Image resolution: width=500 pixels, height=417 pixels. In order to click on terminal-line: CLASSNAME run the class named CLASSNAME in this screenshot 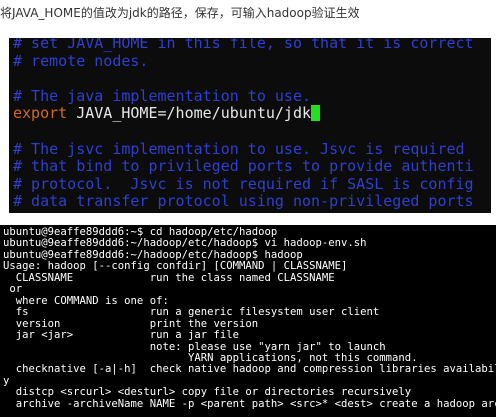, I will do `click(169, 277)`.